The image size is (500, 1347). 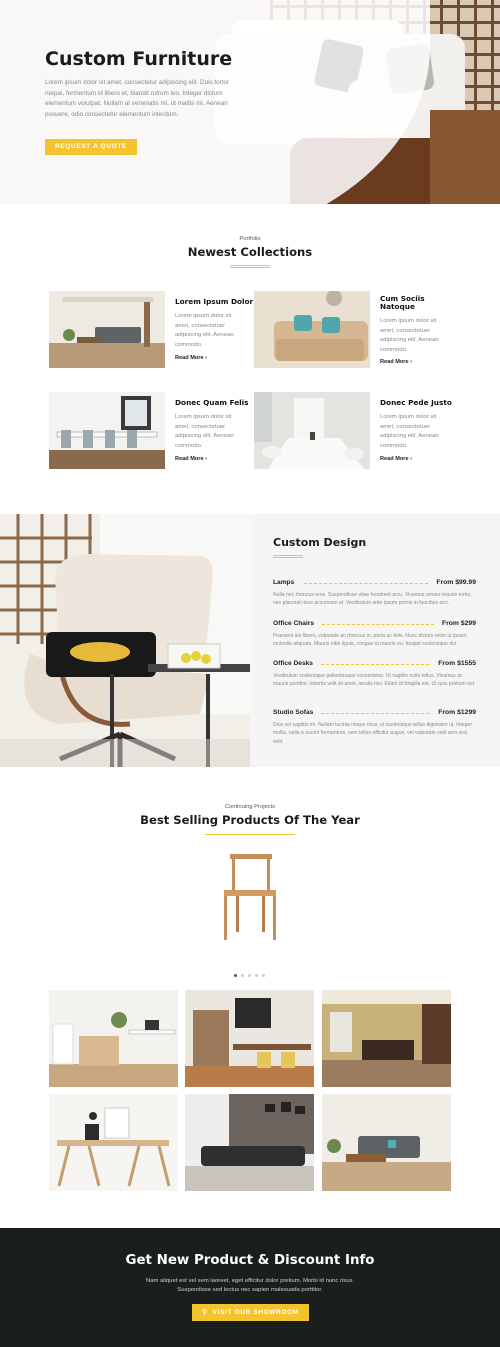 I want to click on sectional-sofa-image, so click(x=249, y=1142).